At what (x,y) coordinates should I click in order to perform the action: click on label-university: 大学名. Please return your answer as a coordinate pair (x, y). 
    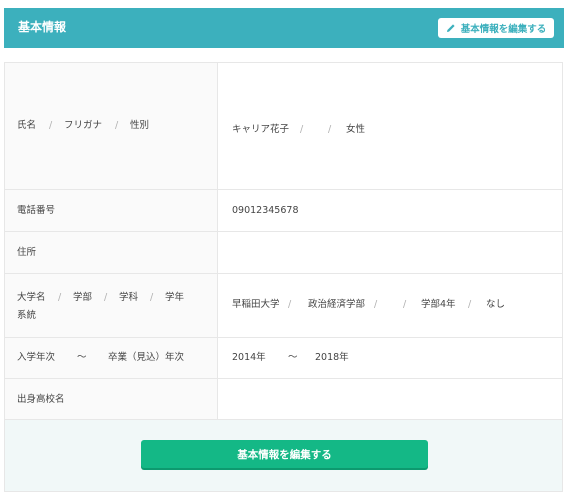
    Looking at the image, I should click on (31, 297).